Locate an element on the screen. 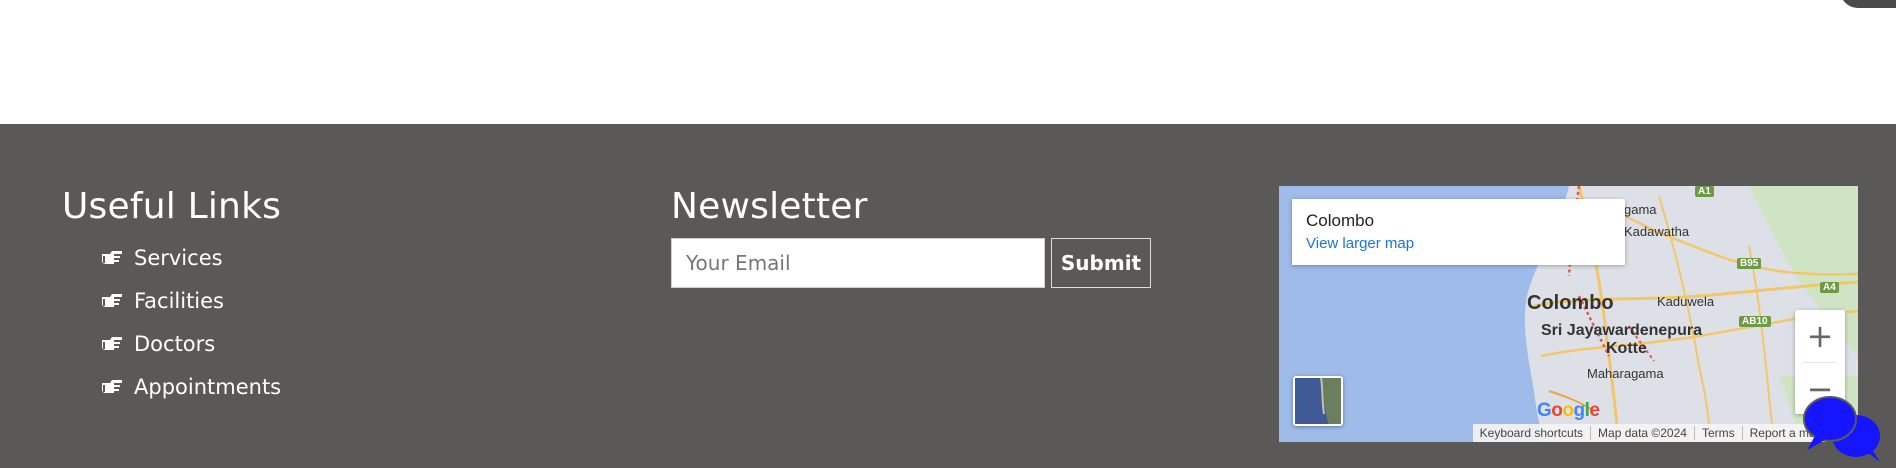 Image resolution: width=1896 pixels, height=468 pixels. chat-widget-icon is located at coordinates (1843, 429).